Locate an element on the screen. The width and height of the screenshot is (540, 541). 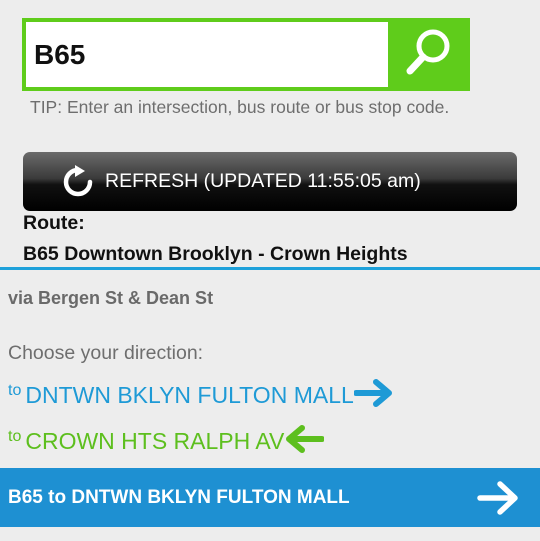
divider is located at coordinates (270, 268).